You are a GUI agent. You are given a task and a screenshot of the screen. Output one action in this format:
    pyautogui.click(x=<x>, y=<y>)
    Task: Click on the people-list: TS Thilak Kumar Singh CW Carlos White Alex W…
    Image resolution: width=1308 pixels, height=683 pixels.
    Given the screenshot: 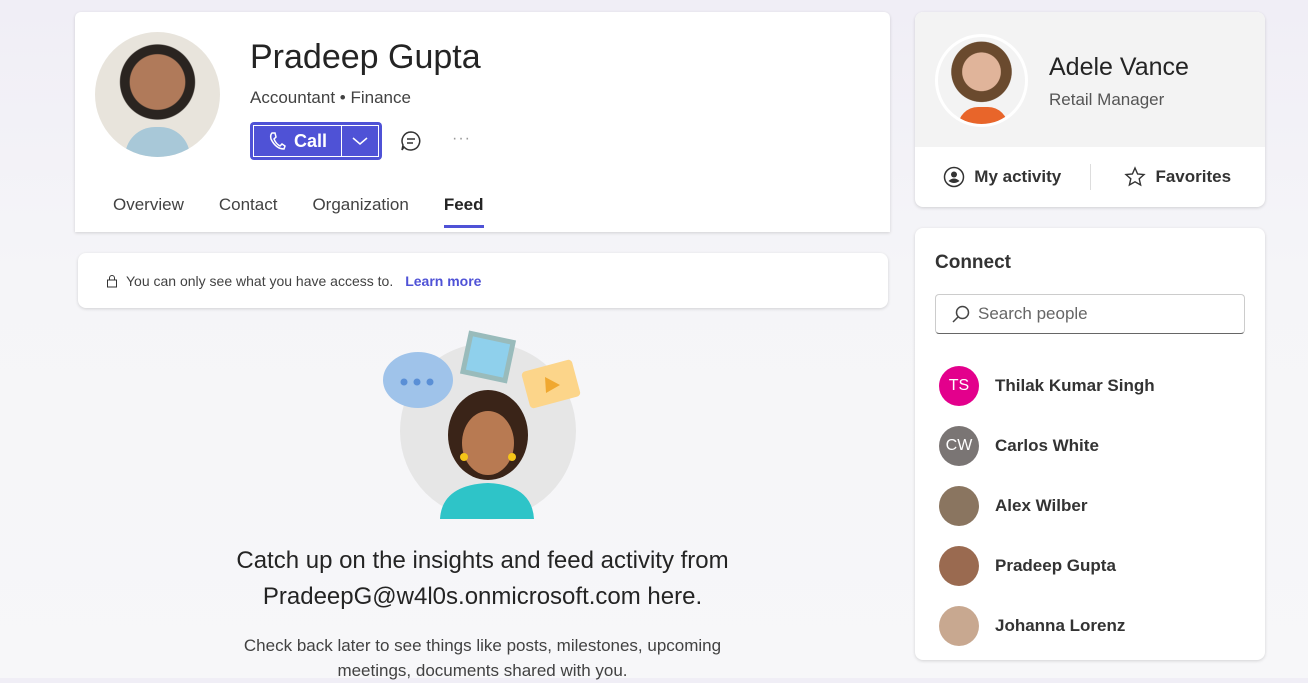 What is the action you would take?
    pyautogui.click(x=1047, y=506)
    